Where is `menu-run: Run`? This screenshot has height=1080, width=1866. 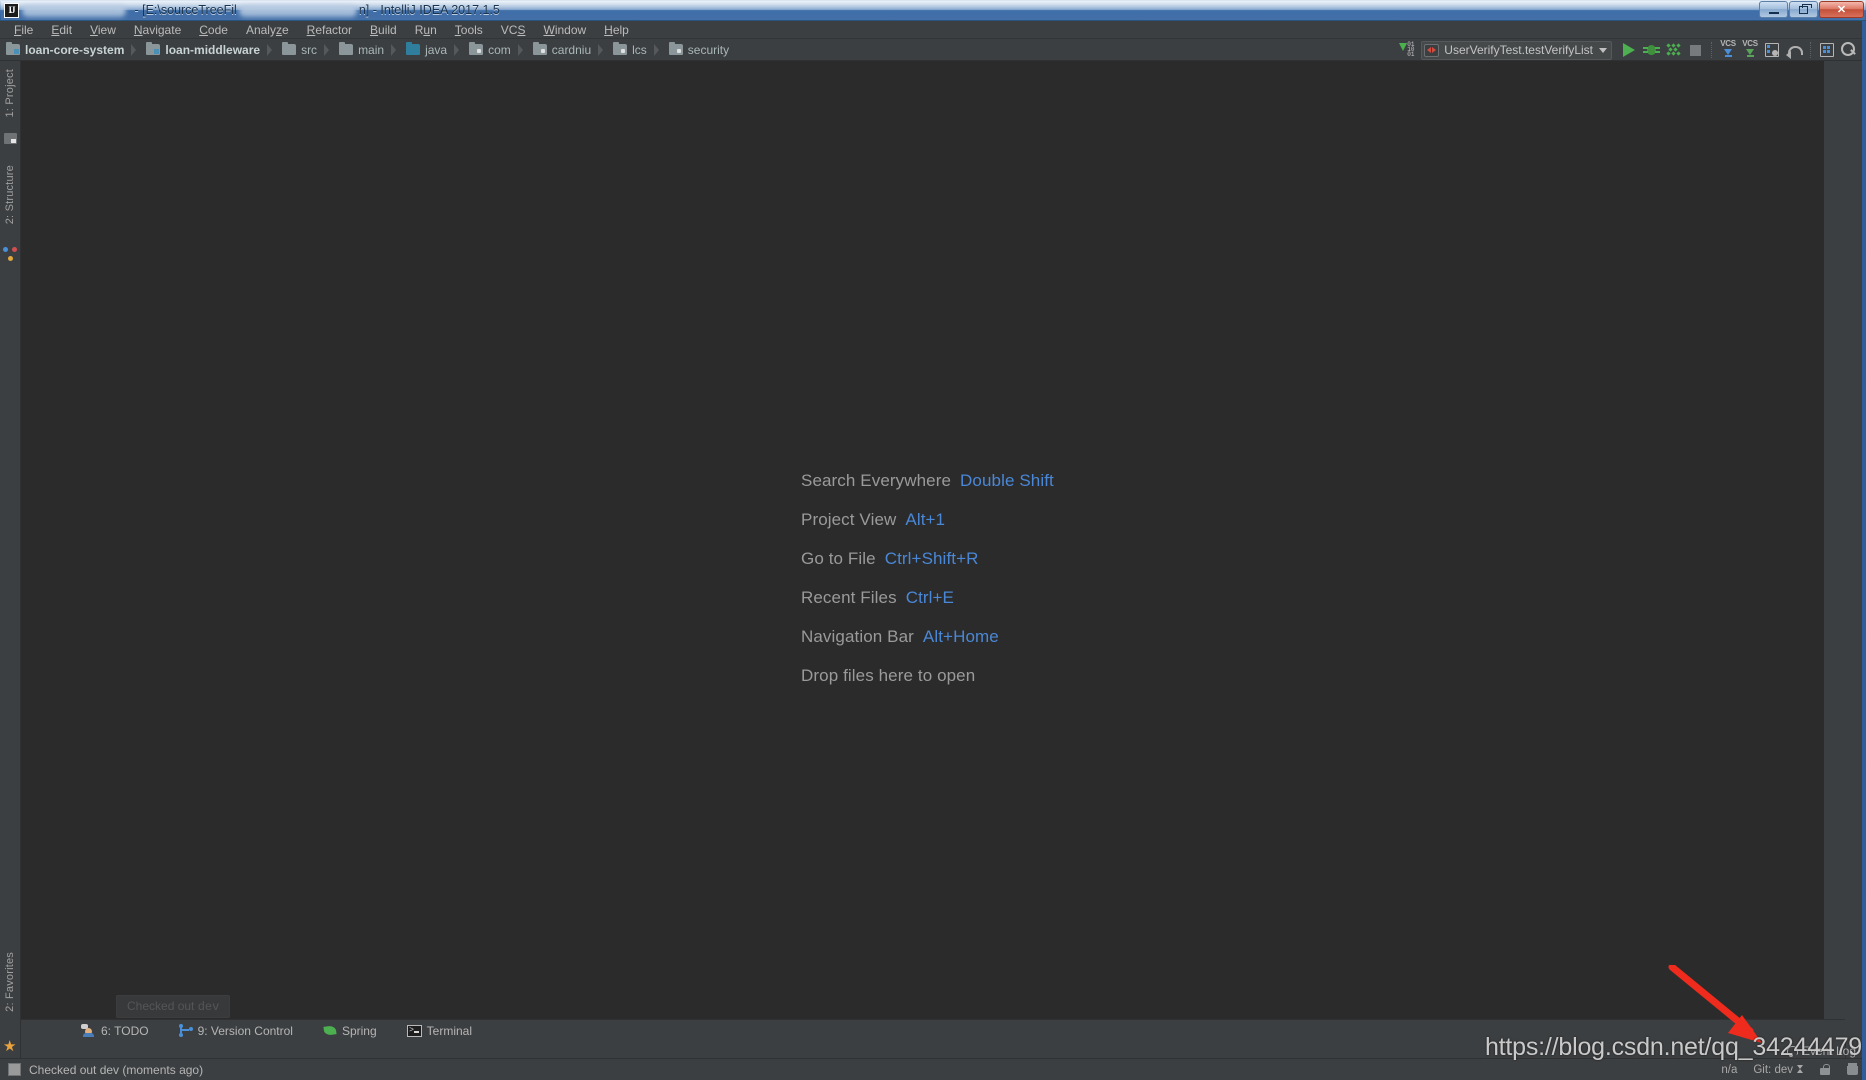
menu-run: Run is located at coordinates (426, 30).